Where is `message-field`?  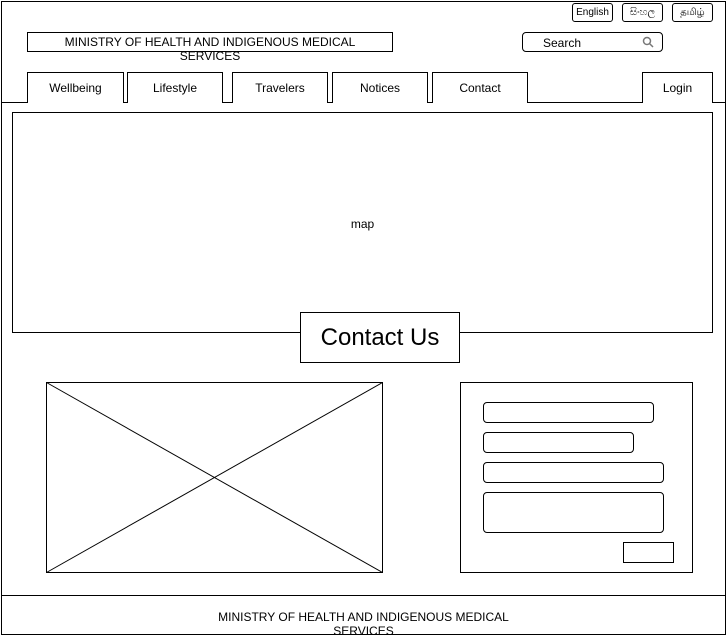 message-field is located at coordinates (573, 512).